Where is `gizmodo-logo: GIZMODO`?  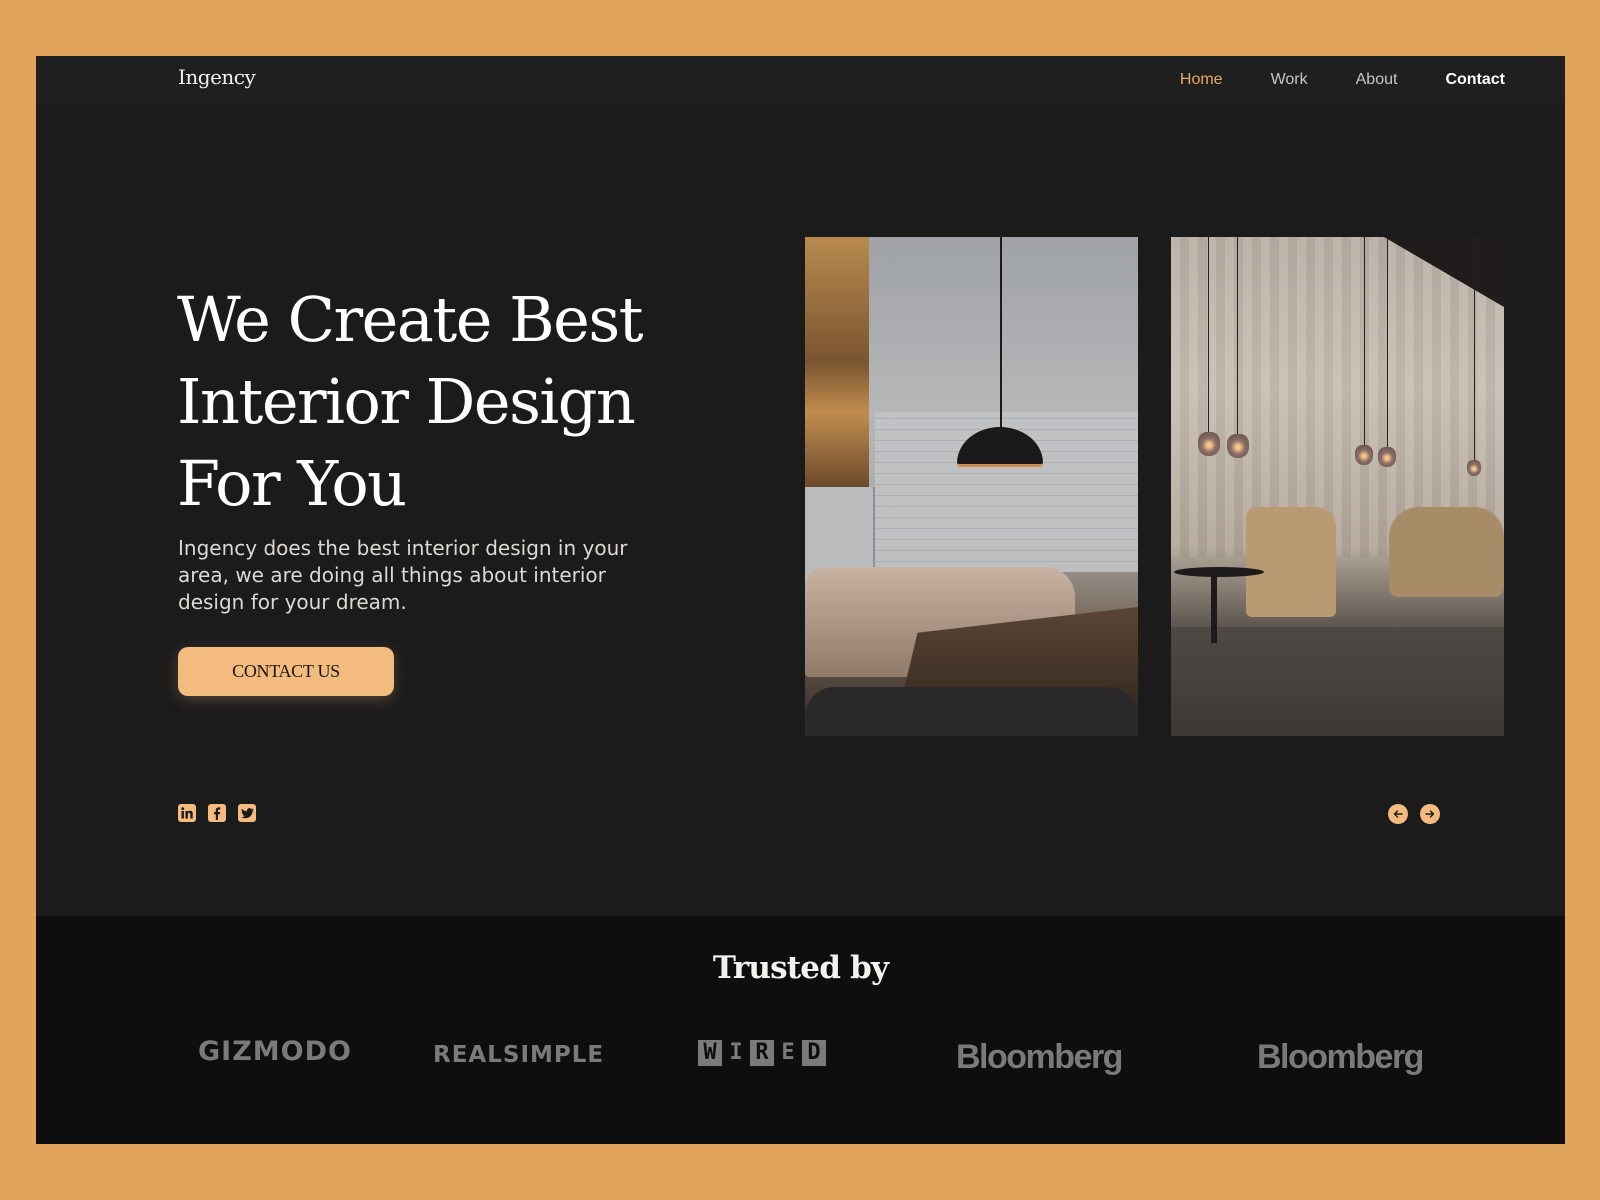 gizmodo-logo: GIZMODO is located at coordinates (275, 1051).